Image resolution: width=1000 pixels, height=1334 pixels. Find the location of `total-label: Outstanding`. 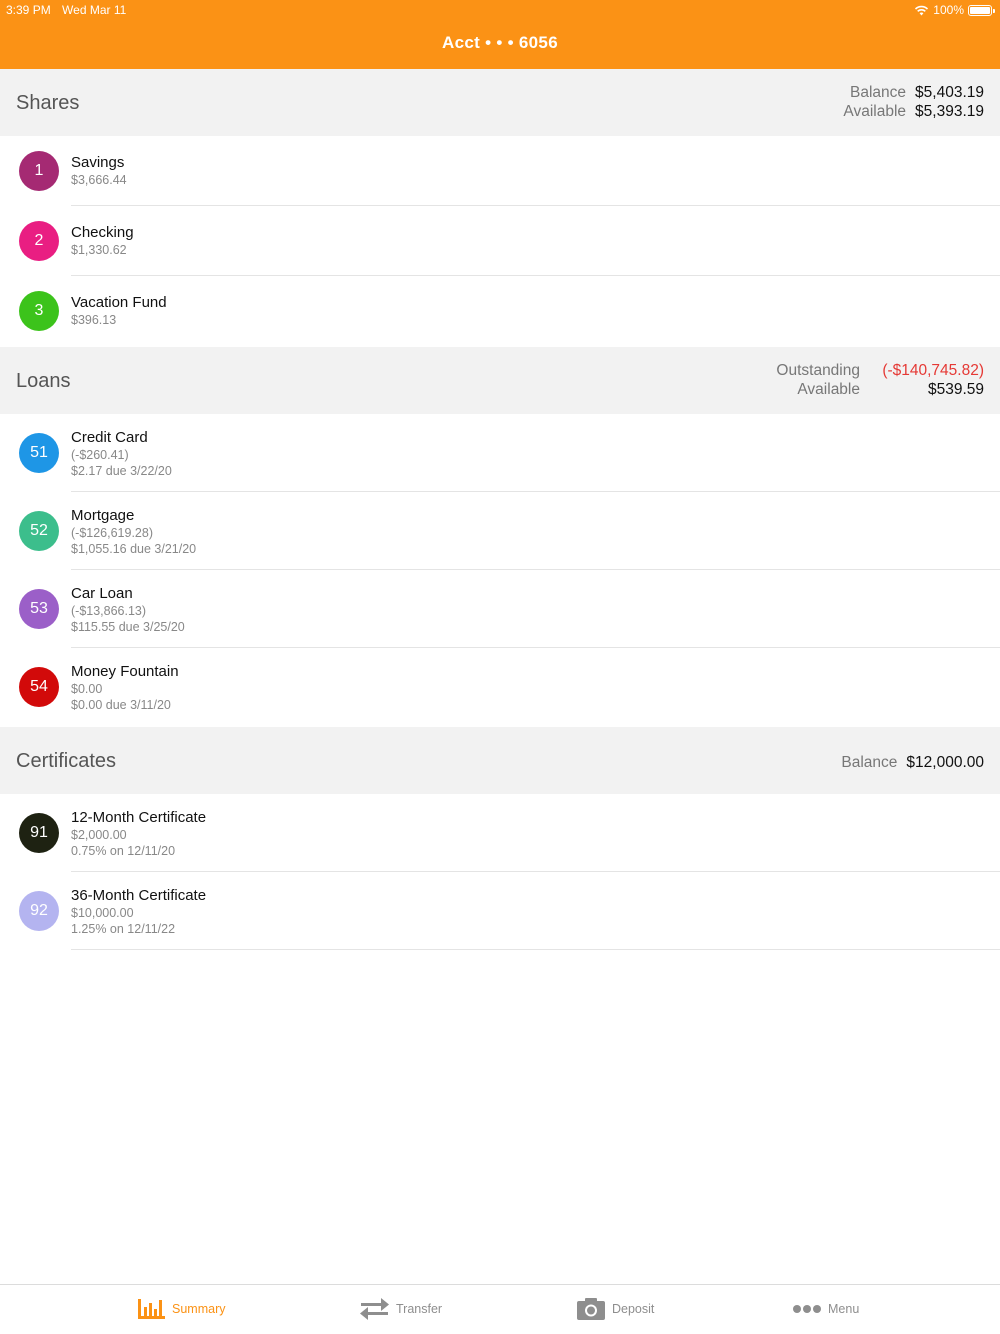

total-label: Outstanding is located at coordinates (818, 370).